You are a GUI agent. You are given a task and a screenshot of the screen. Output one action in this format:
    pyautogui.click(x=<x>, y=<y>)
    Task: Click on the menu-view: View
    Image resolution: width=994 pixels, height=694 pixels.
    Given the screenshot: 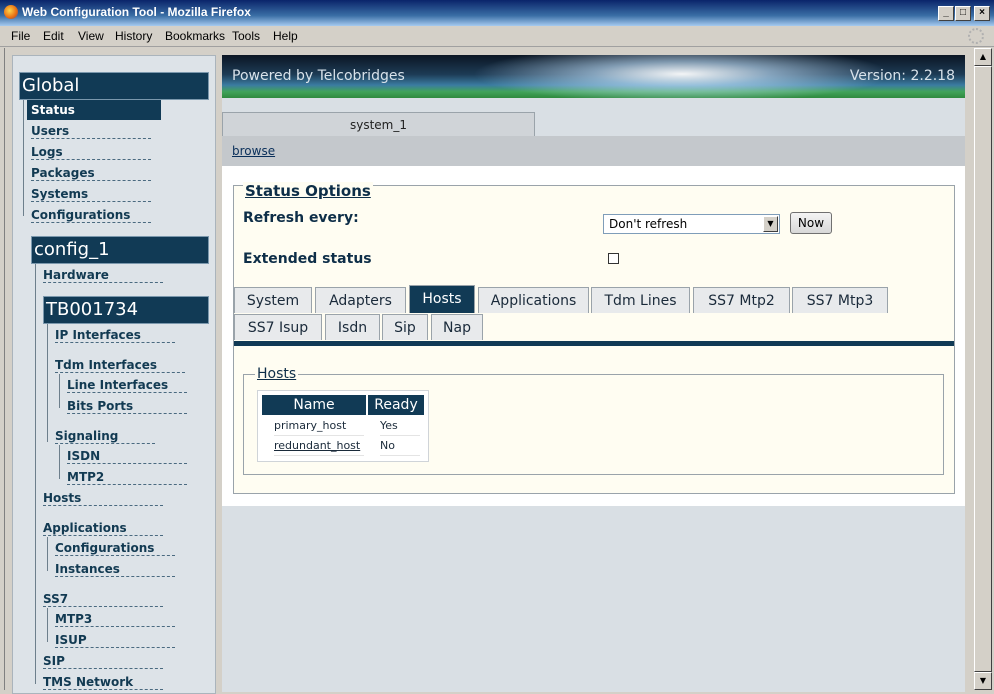 What is the action you would take?
    pyautogui.click(x=91, y=36)
    